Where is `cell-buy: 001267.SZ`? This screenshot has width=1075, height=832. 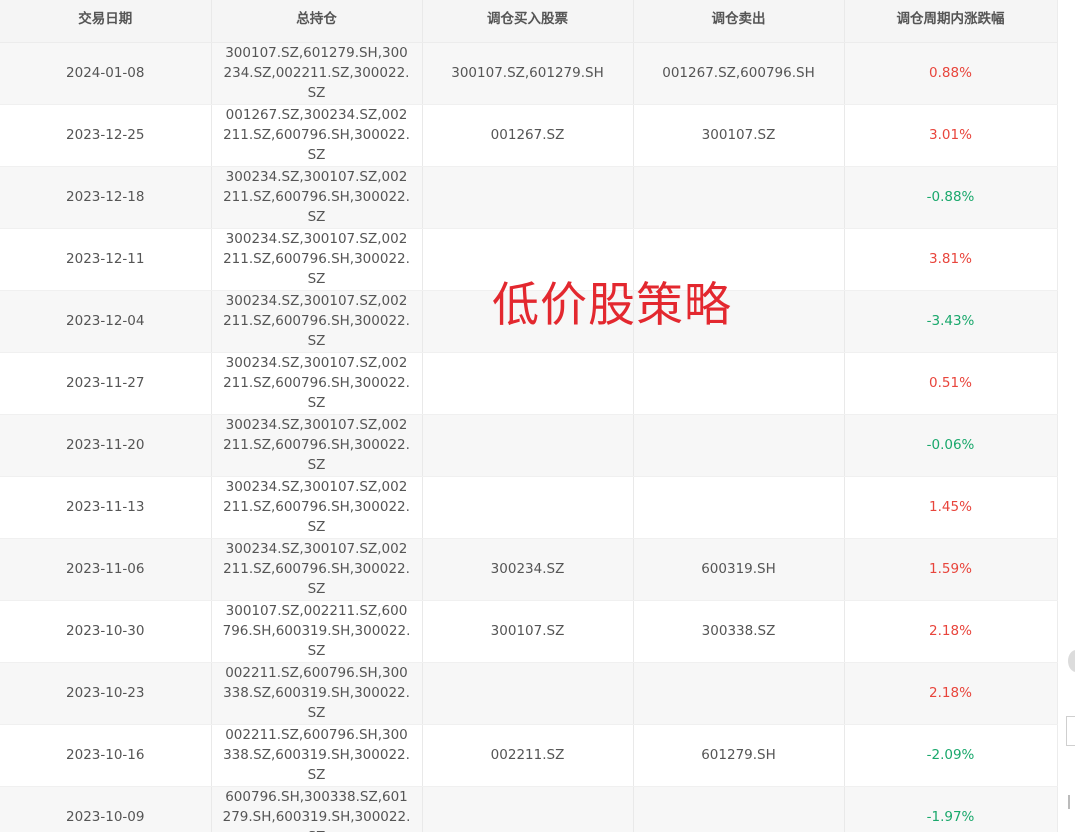 cell-buy: 001267.SZ is located at coordinates (528, 135).